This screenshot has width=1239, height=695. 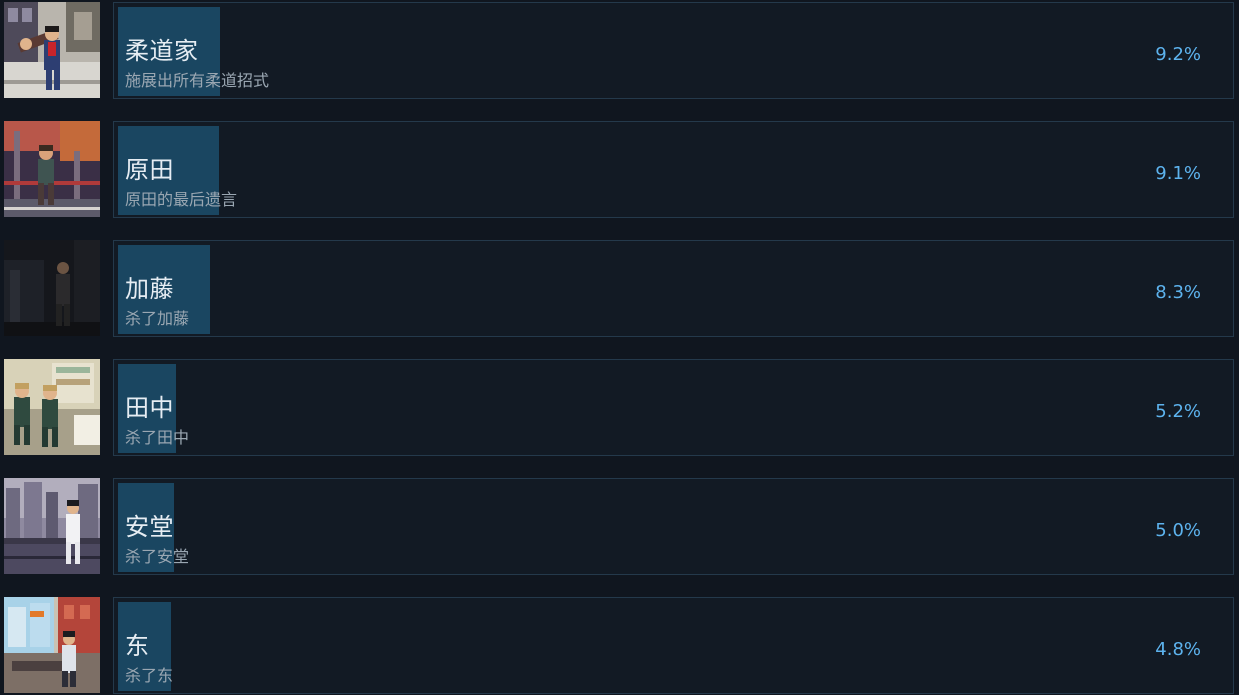 I want to click on achievement-title: 加藤, so click(x=149, y=289).